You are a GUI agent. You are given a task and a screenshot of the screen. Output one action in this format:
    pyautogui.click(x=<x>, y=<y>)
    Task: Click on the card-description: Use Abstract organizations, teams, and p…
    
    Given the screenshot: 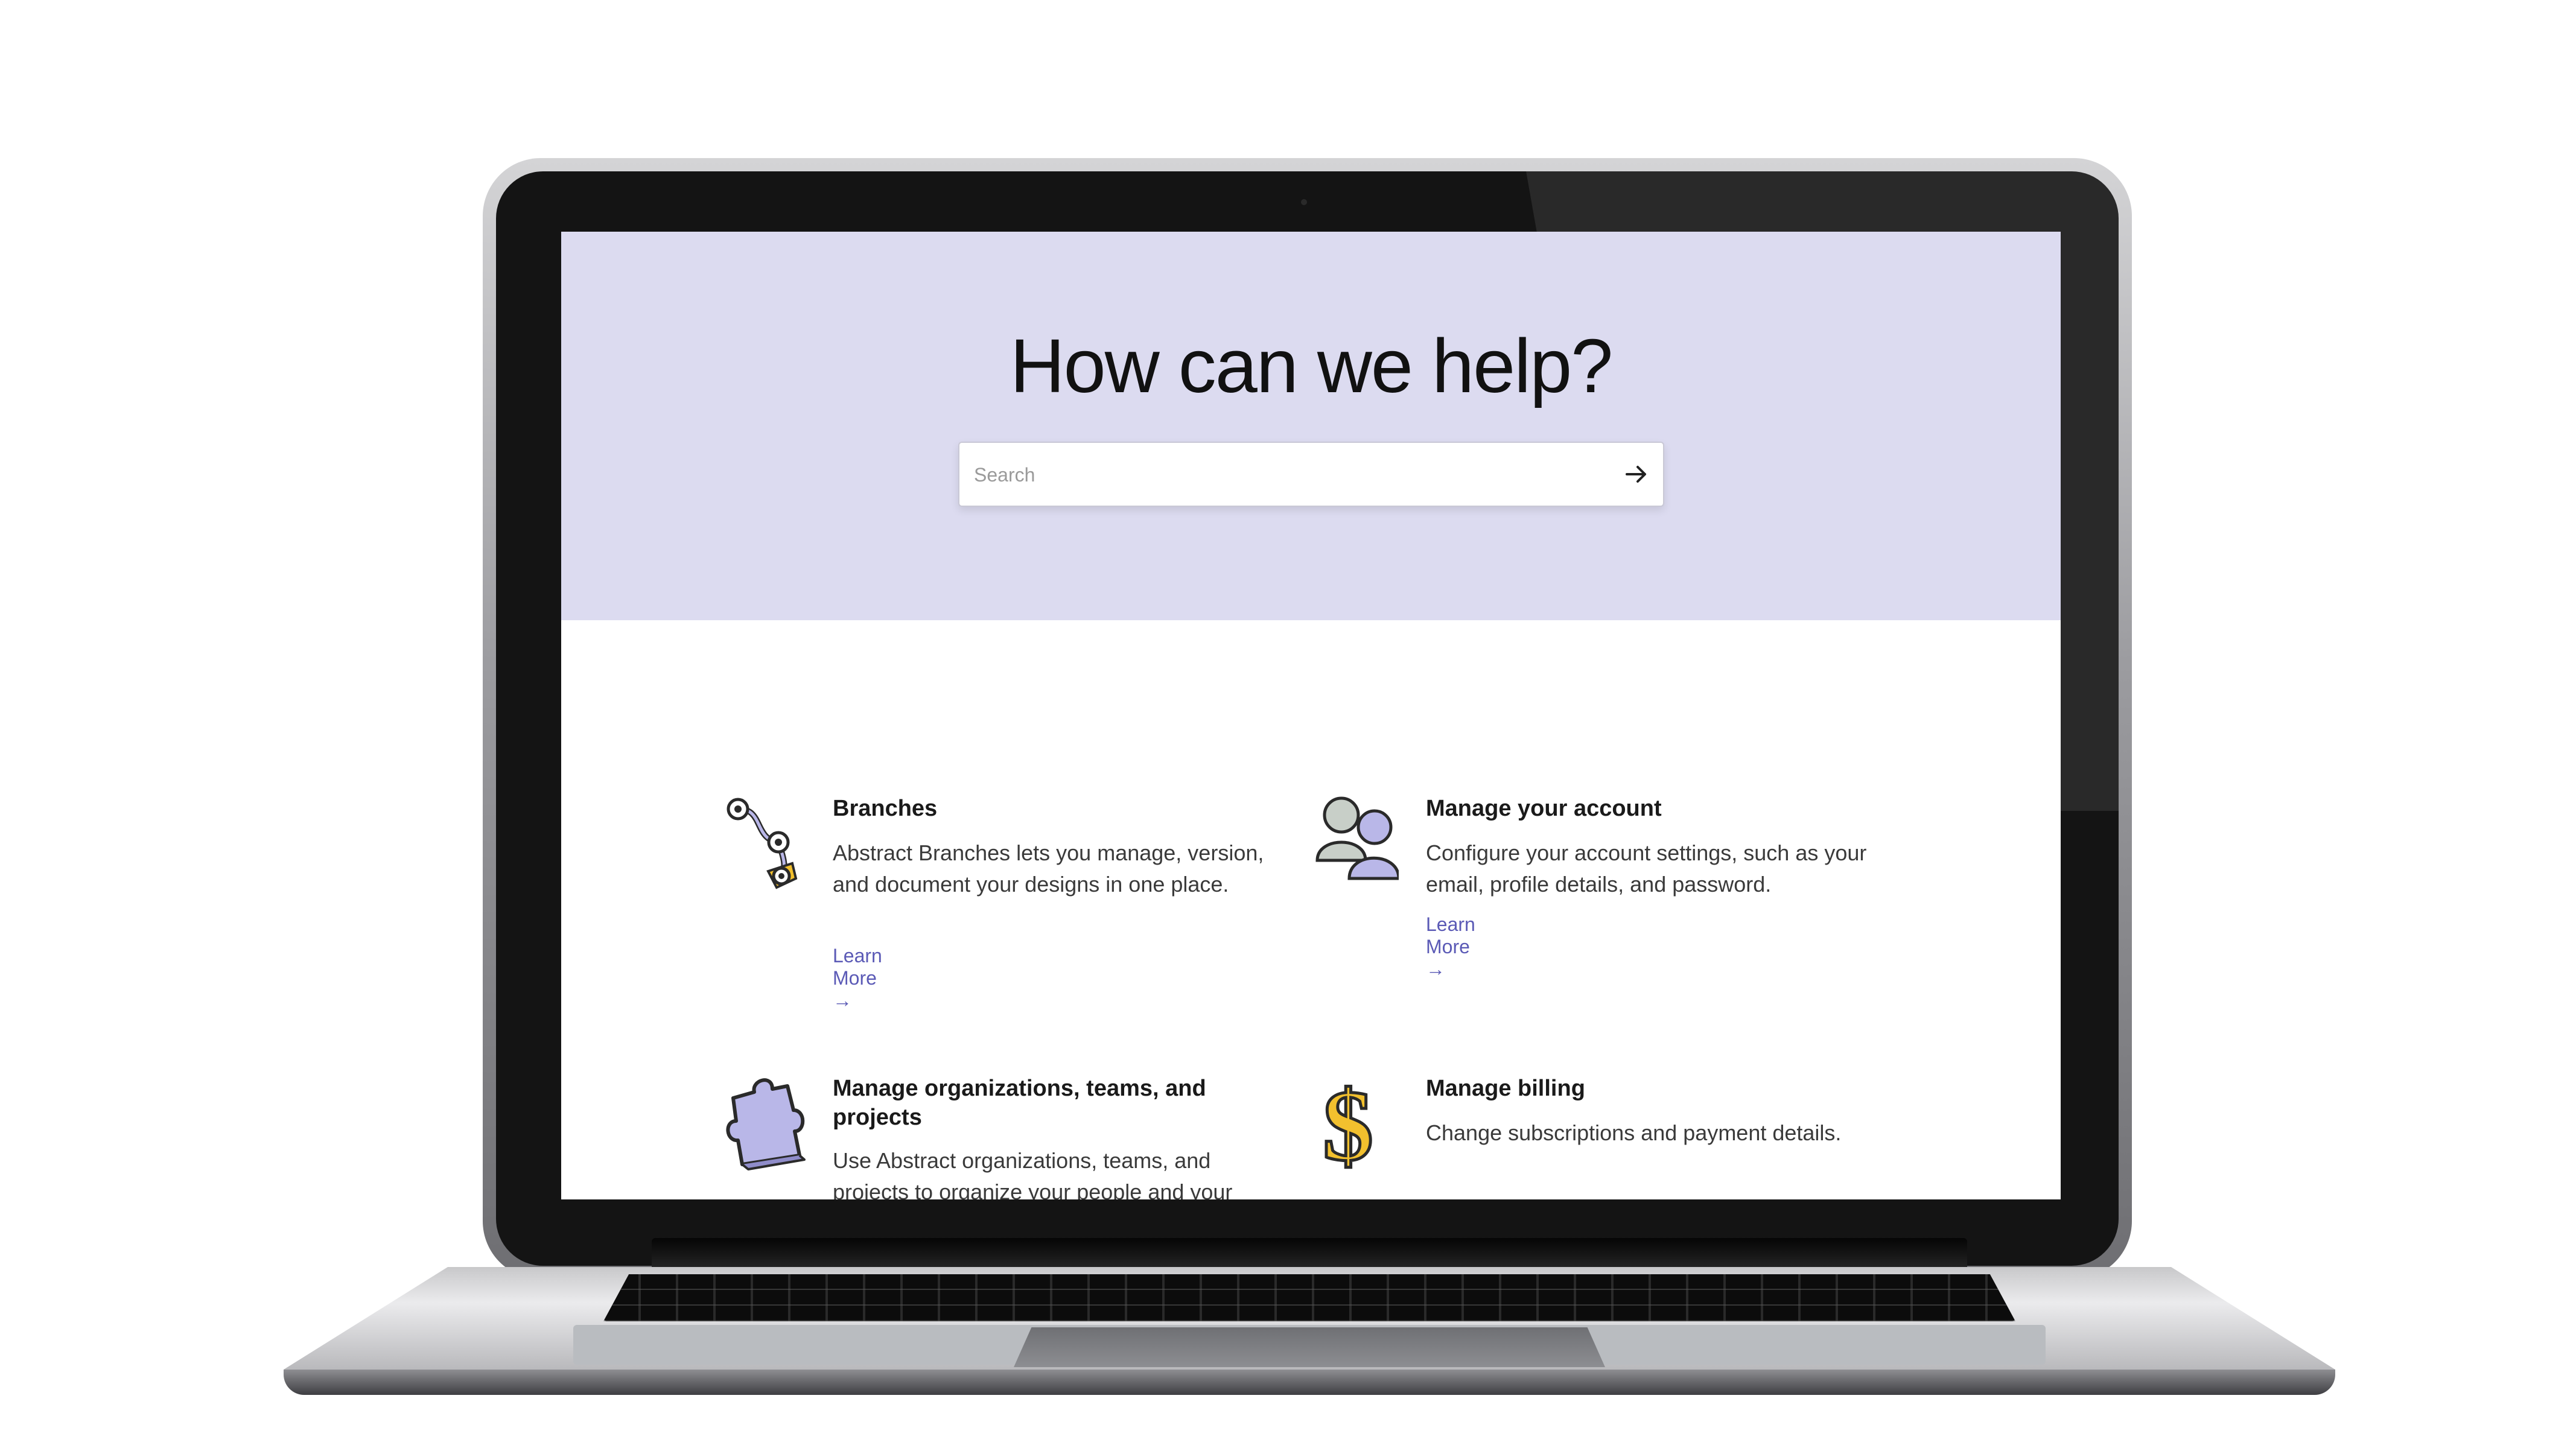 What is the action you would take?
    pyautogui.click(x=1033, y=1173)
    